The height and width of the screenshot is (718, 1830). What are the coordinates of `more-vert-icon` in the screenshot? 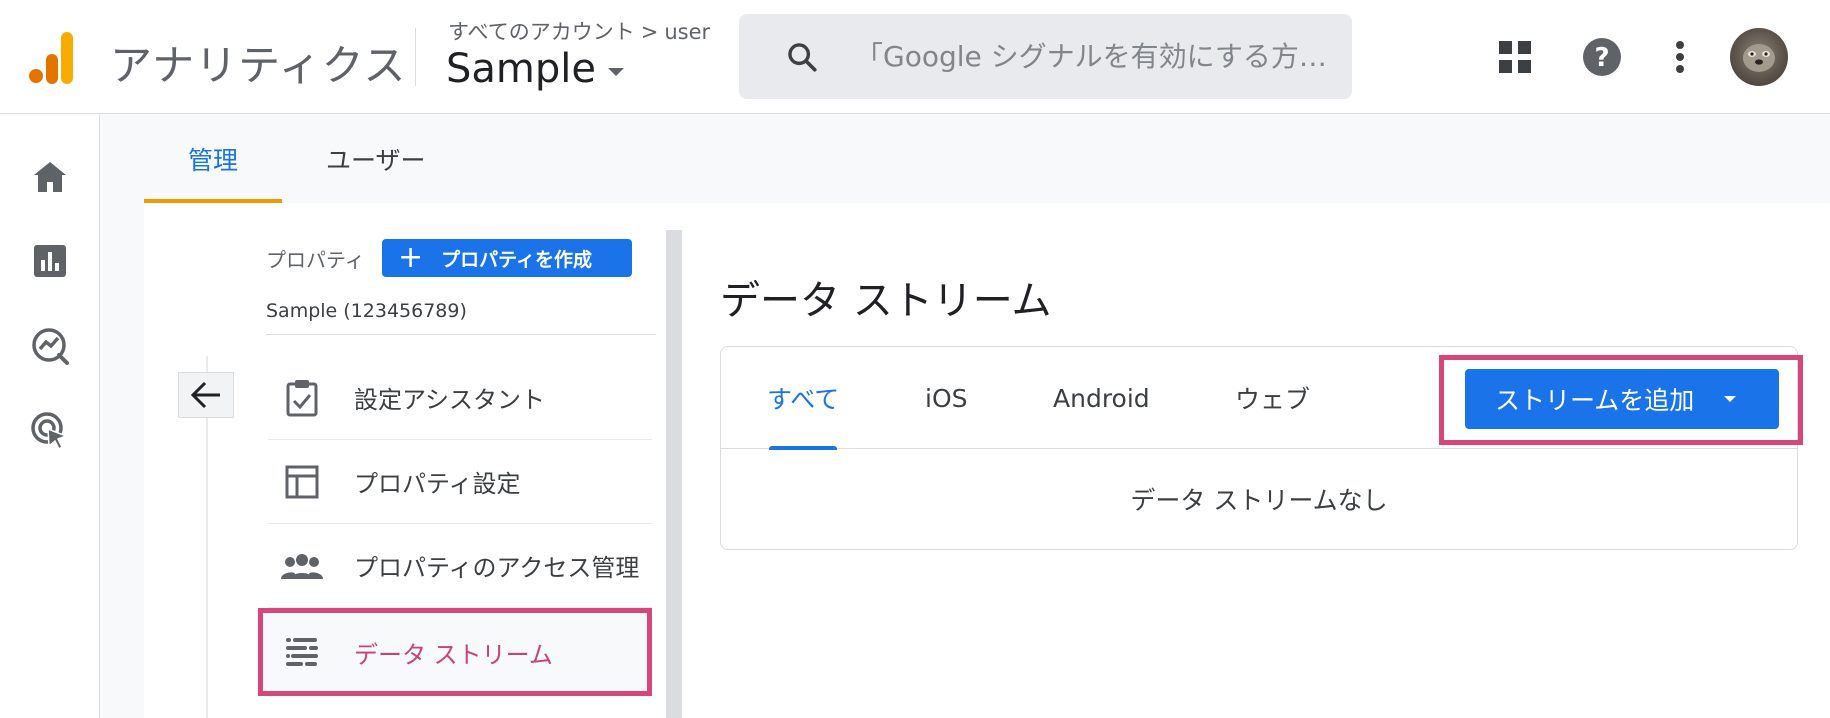 It's located at (1680, 57).